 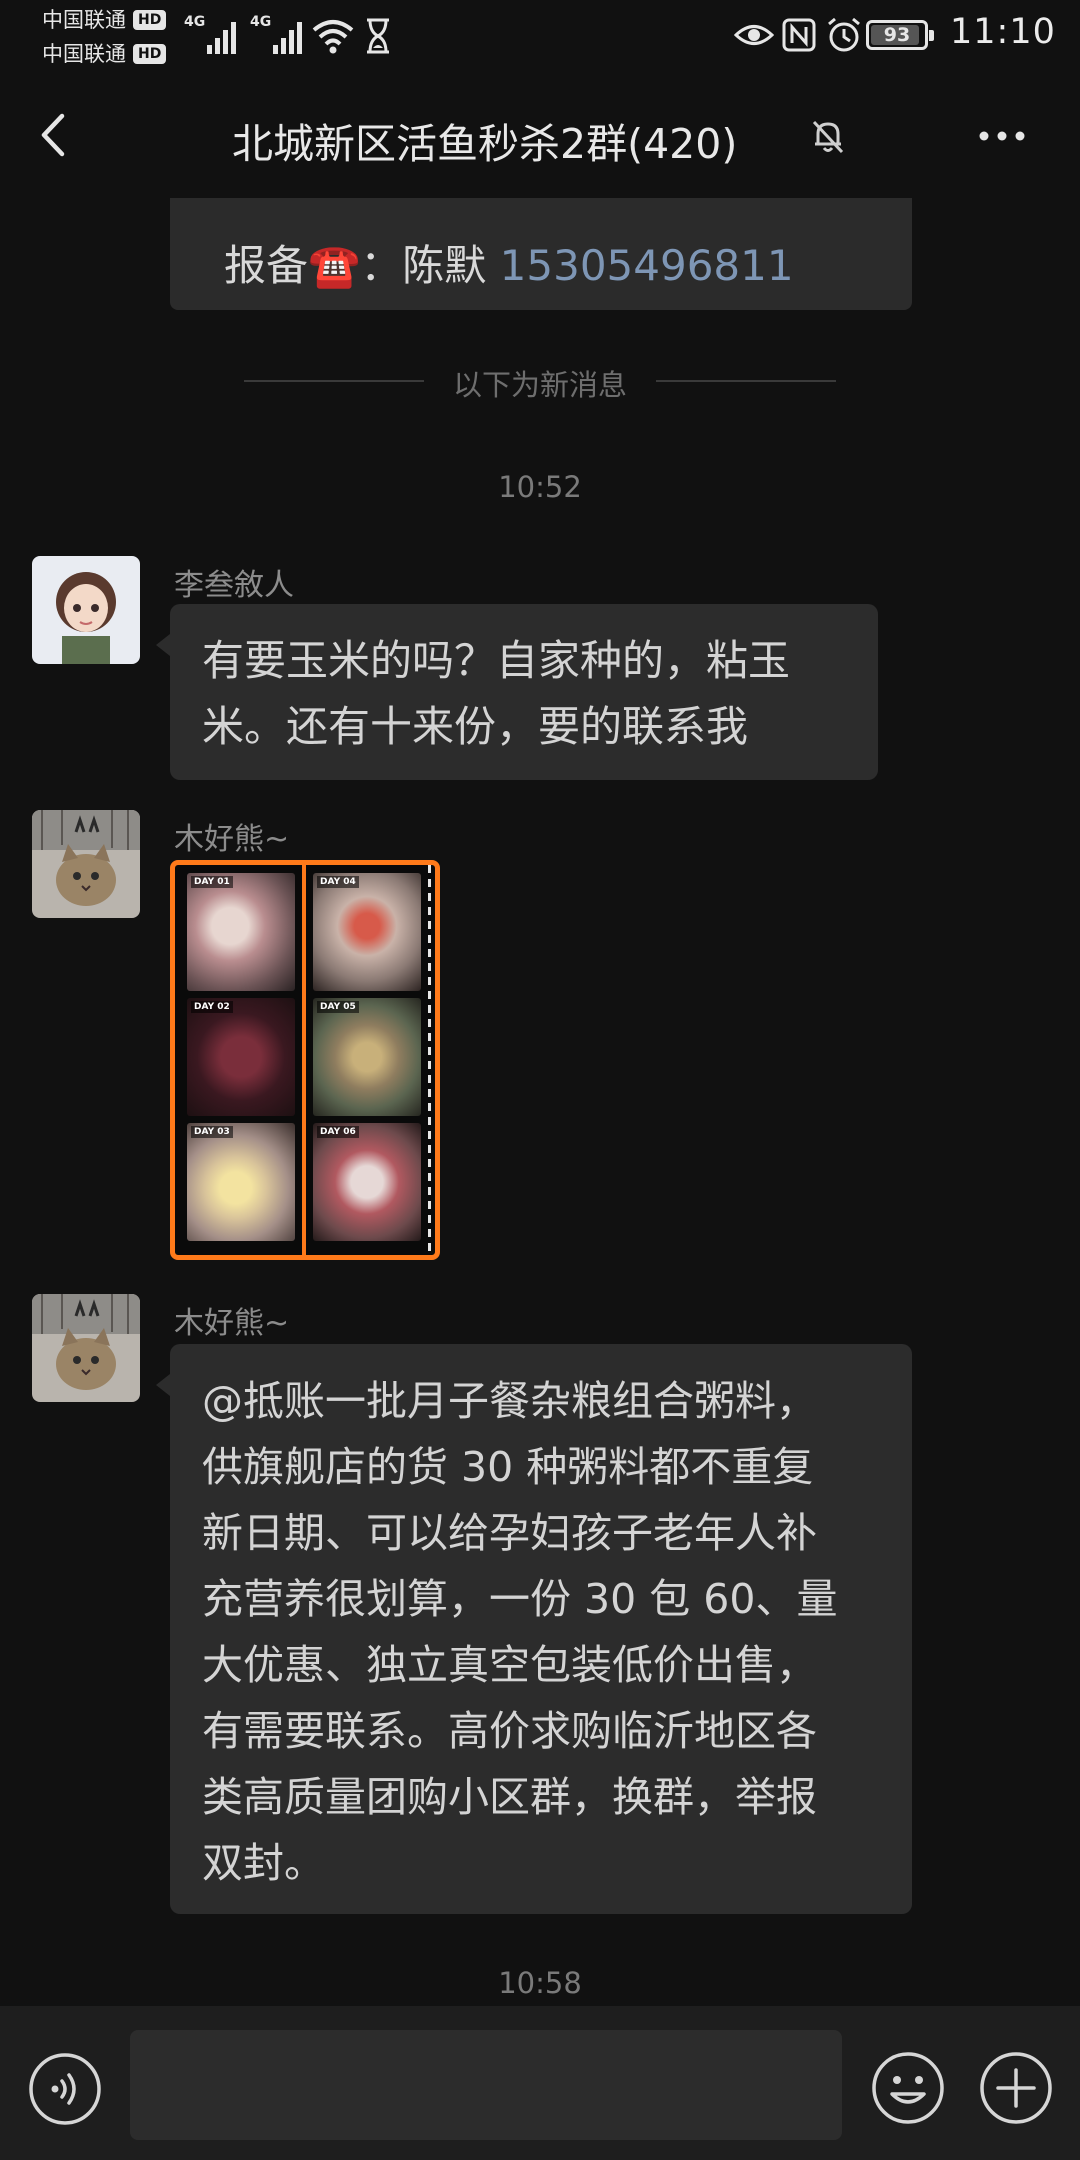 What do you see at coordinates (517, 692) in the screenshot?
I see `text-message-bubble: 有要玉米的吗？自家种的，粘玉 米。还有十来份，要的联系我` at bounding box center [517, 692].